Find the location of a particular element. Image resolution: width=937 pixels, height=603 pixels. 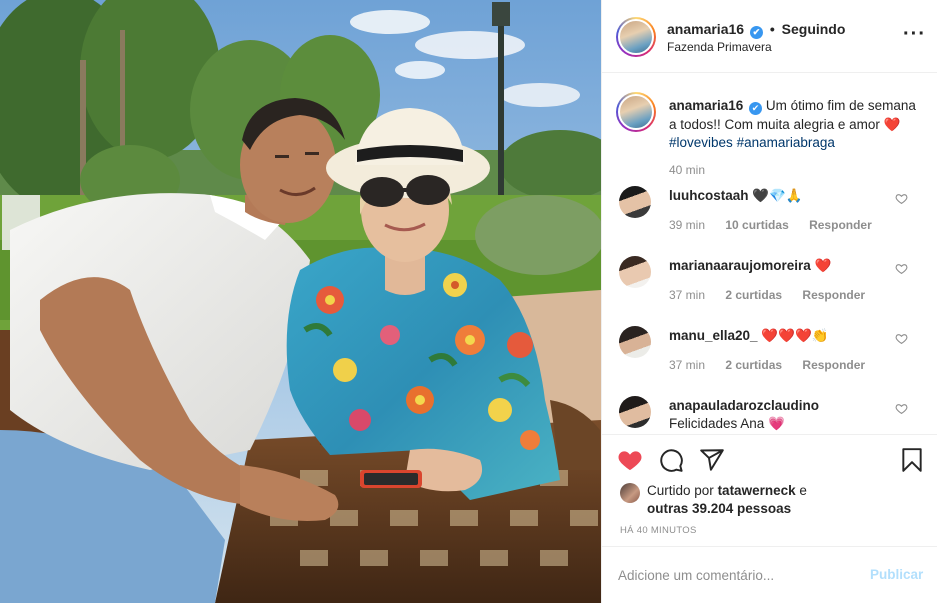

commenter-username: luuhcostaah is located at coordinates (709, 195).